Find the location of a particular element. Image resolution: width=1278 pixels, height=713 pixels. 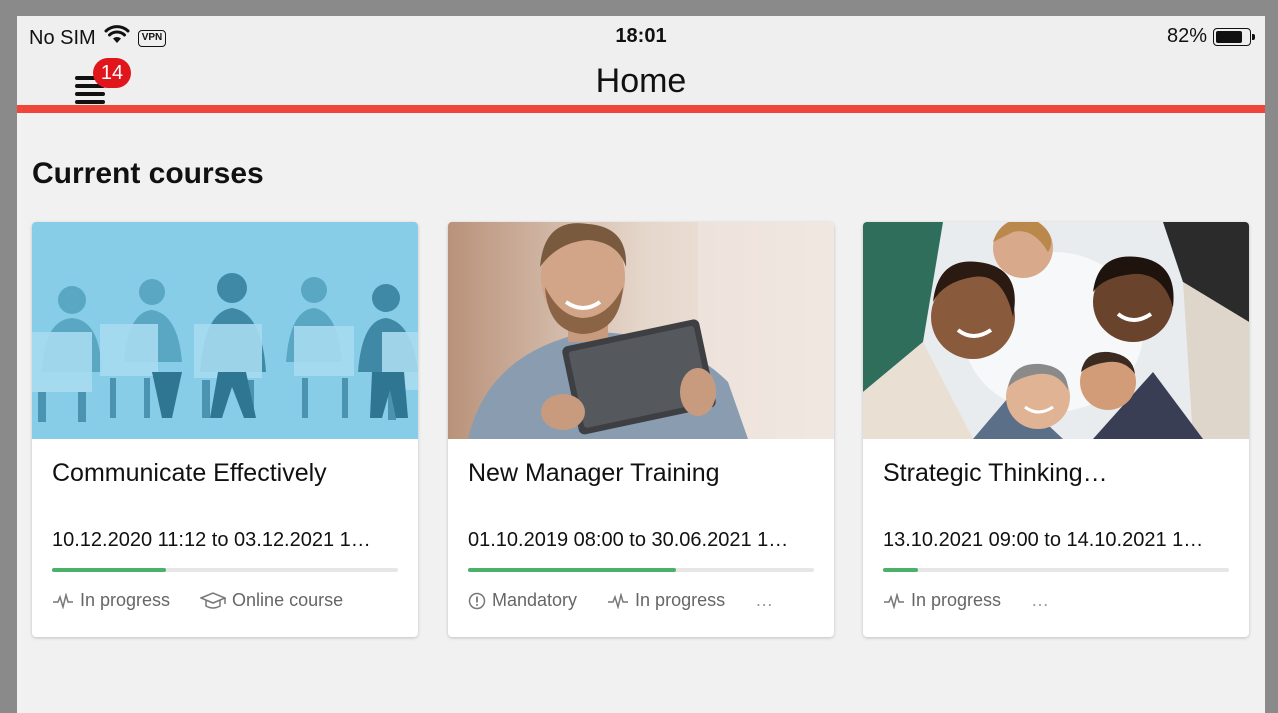

course-meta: In progress Online course is located at coordinates (197, 600).